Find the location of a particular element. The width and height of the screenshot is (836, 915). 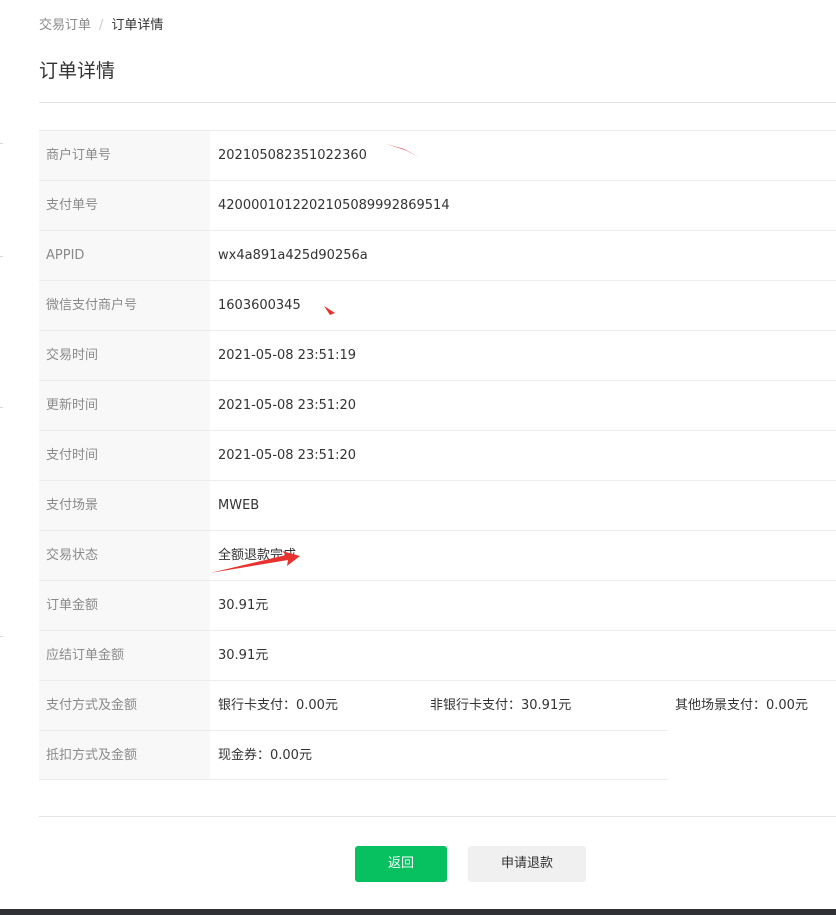

payment-methods-value: 银行卡支付：0.00元 非银行卡支付：30.91元 其他场景支付：0.00元 is located at coordinates (523, 705).